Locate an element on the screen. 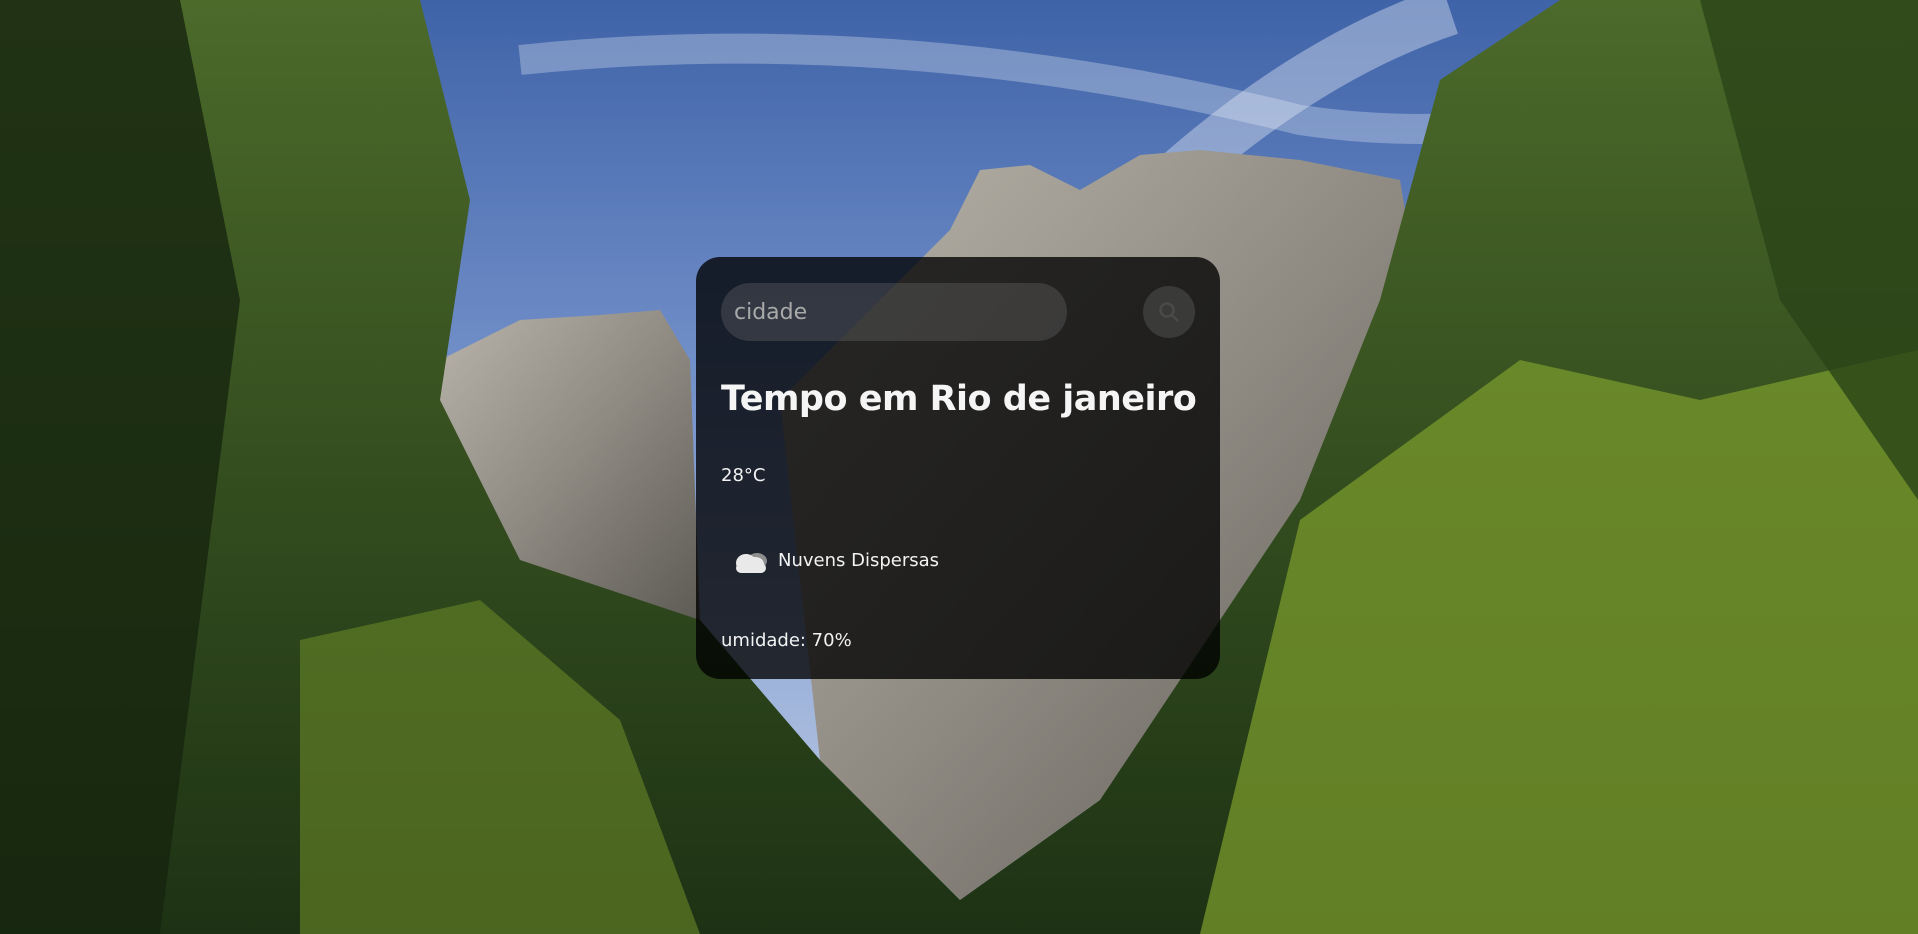 The height and width of the screenshot is (934, 1918). cloud-icon is located at coordinates (751, 563).